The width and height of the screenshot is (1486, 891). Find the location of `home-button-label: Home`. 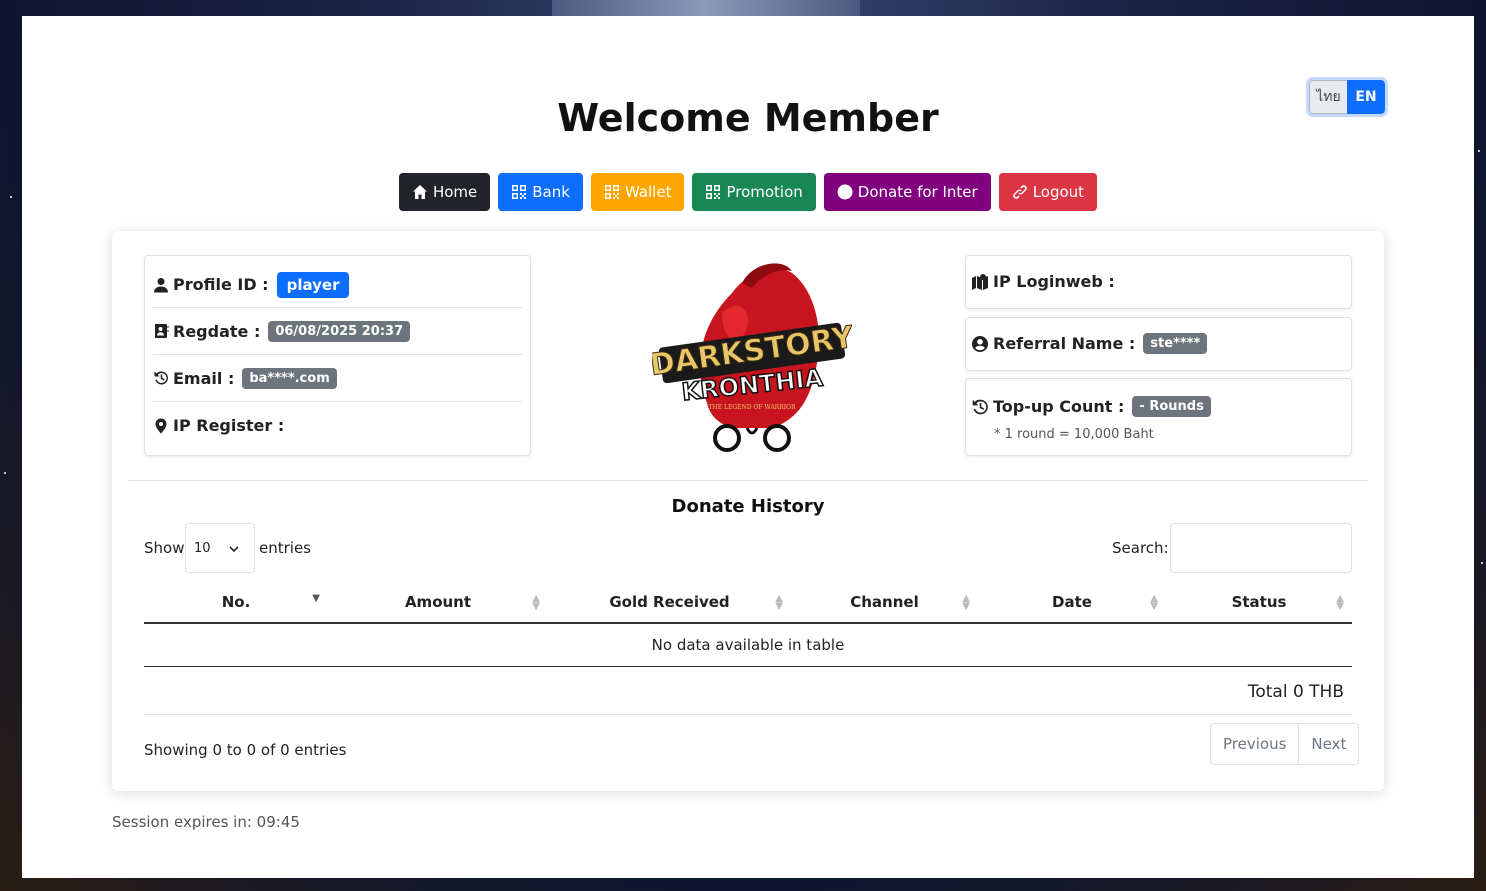

home-button-label: Home is located at coordinates (455, 192).